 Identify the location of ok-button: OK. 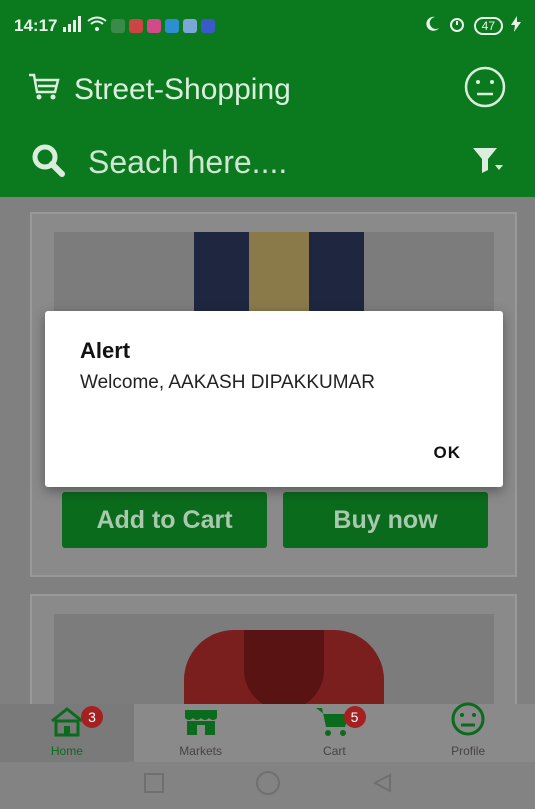
(448, 453).